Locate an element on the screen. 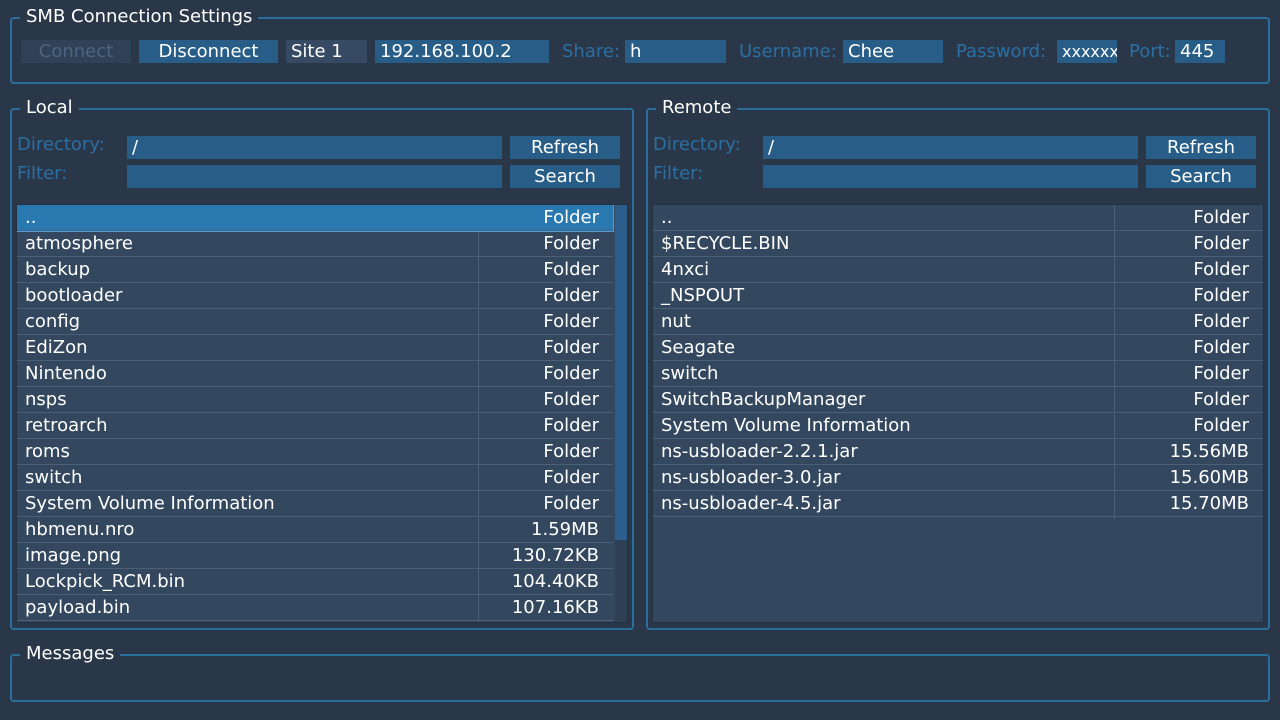 The width and height of the screenshot is (1280, 720). file-size: 15.56MB is located at coordinates (1209, 451).